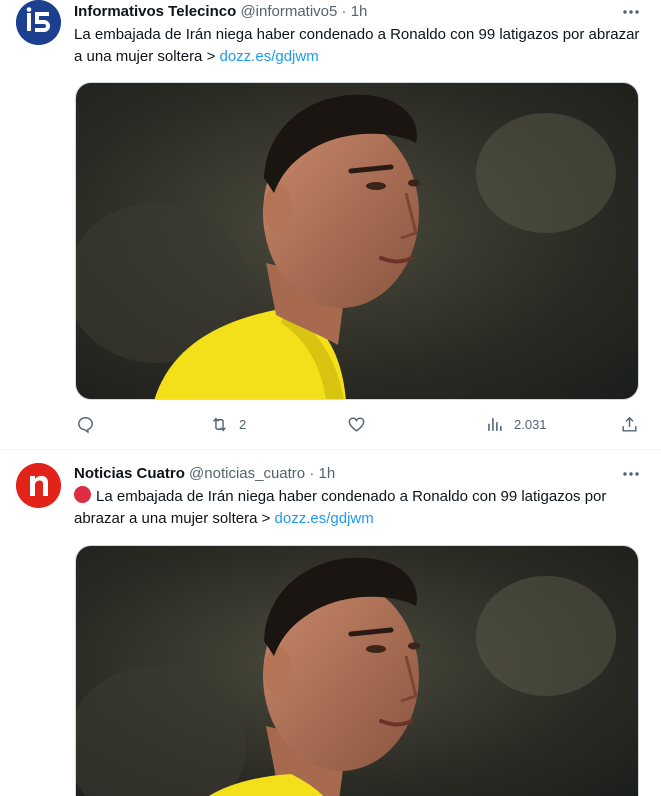  What do you see at coordinates (228, 424) in the screenshot?
I see `retweet-button: 2` at bounding box center [228, 424].